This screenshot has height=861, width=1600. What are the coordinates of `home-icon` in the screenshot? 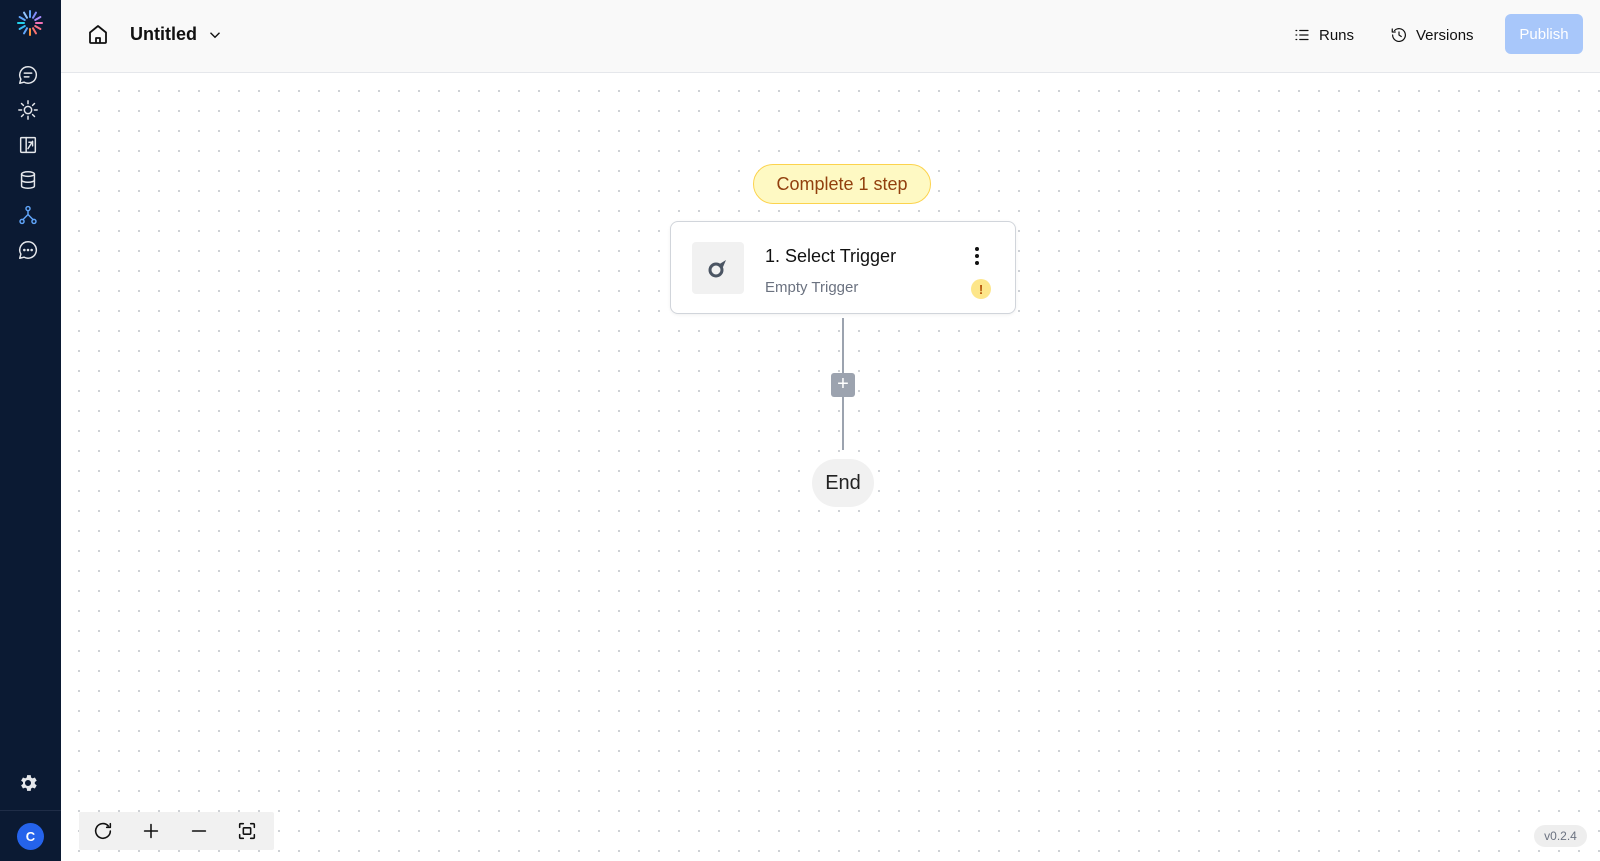 It's located at (98, 34).